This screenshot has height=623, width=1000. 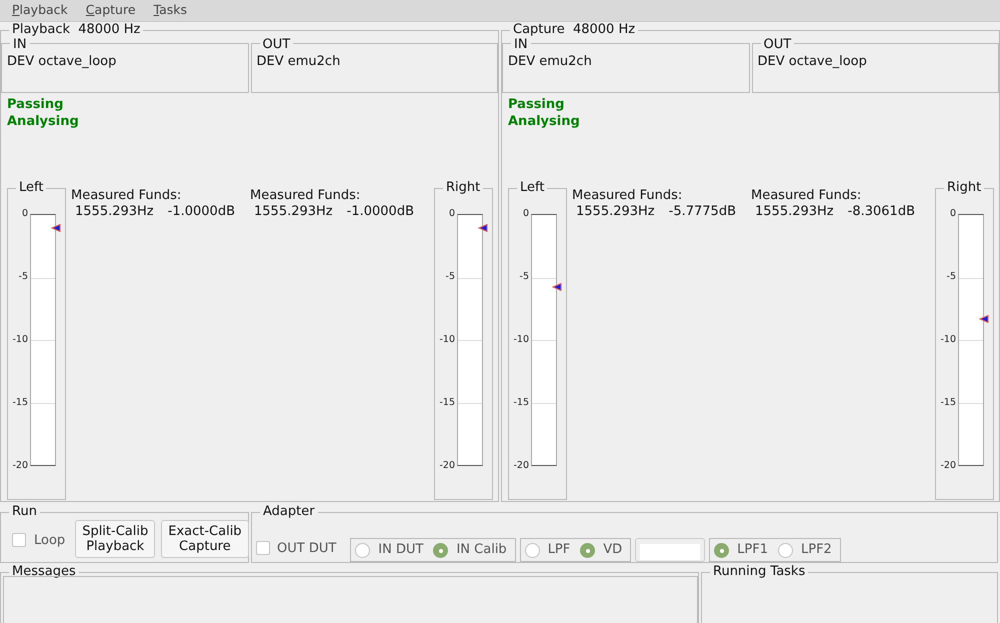 What do you see at coordinates (306, 549) in the screenshot?
I see `checkbox-label: OUT DUT` at bounding box center [306, 549].